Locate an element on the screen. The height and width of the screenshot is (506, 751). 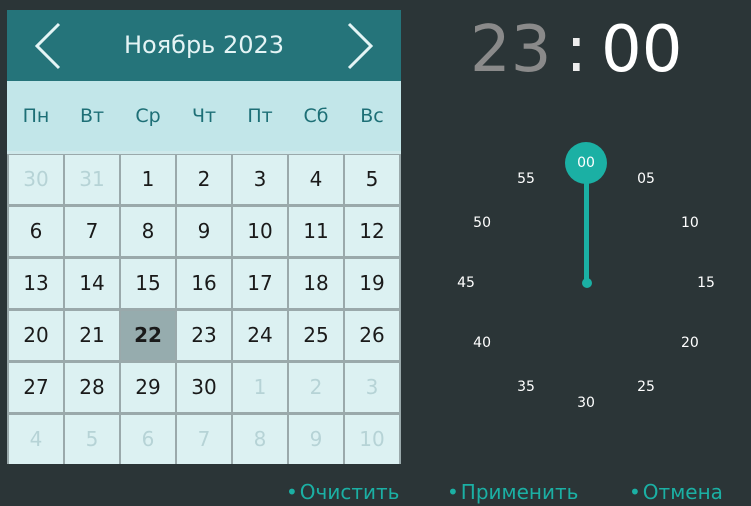
apply-button: • Применить is located at coordinates (512, 492).